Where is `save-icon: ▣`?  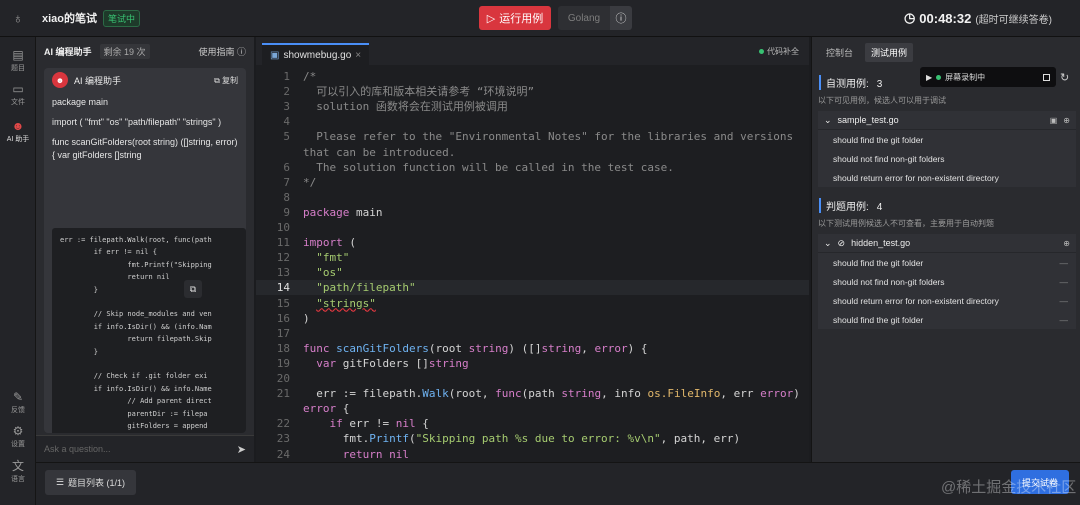
save-icon: ▣ is located at coordinates (1054, 120).